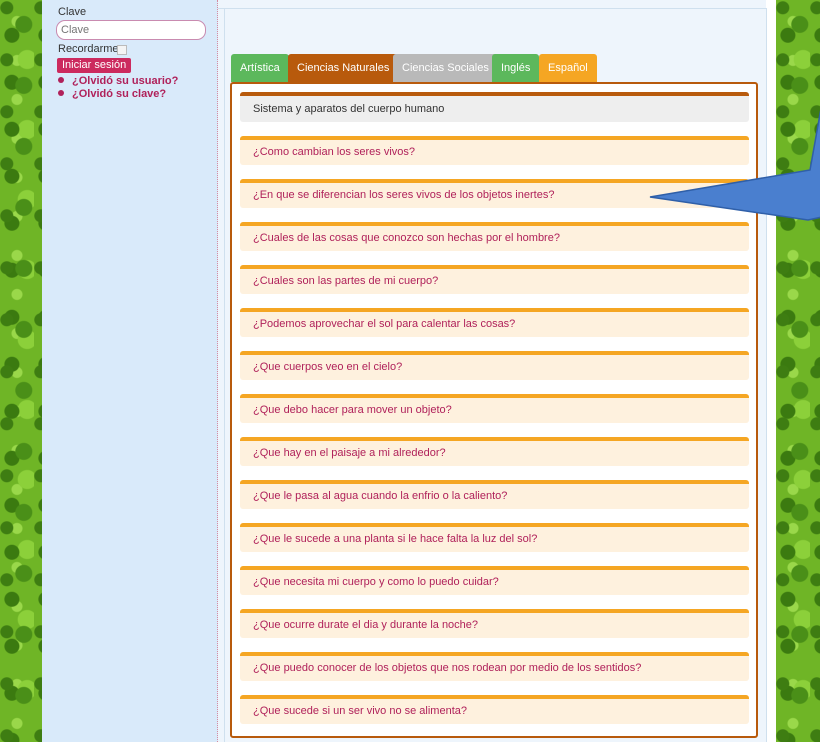 The image size is (820, 742). I want to click on callout-arrow-annotation, so click(734, 165).